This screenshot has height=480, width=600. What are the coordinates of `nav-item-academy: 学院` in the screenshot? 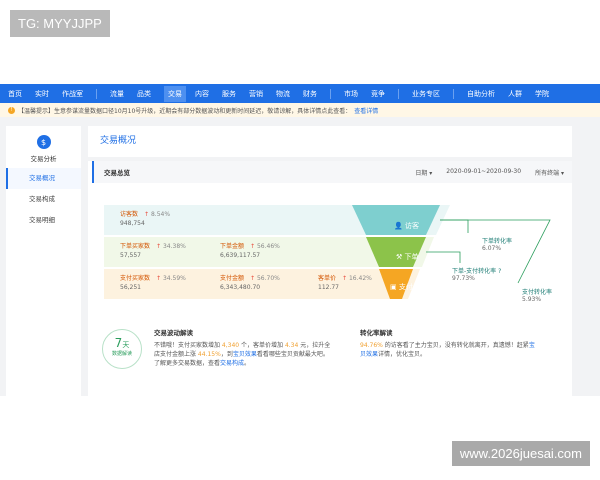 It's located at (542, 94).